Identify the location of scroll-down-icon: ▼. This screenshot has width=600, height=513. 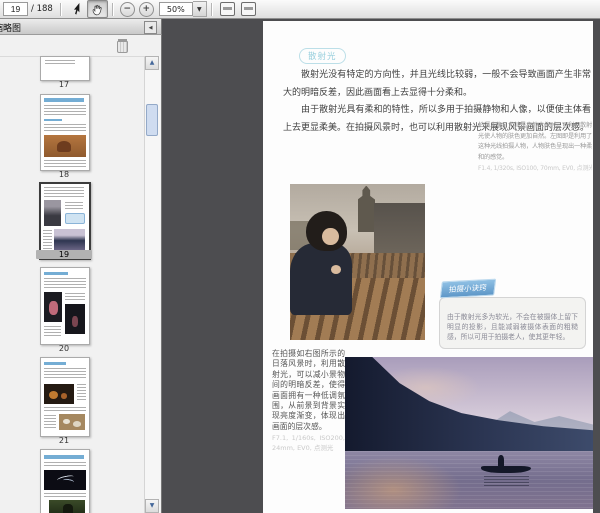
(152, 505).